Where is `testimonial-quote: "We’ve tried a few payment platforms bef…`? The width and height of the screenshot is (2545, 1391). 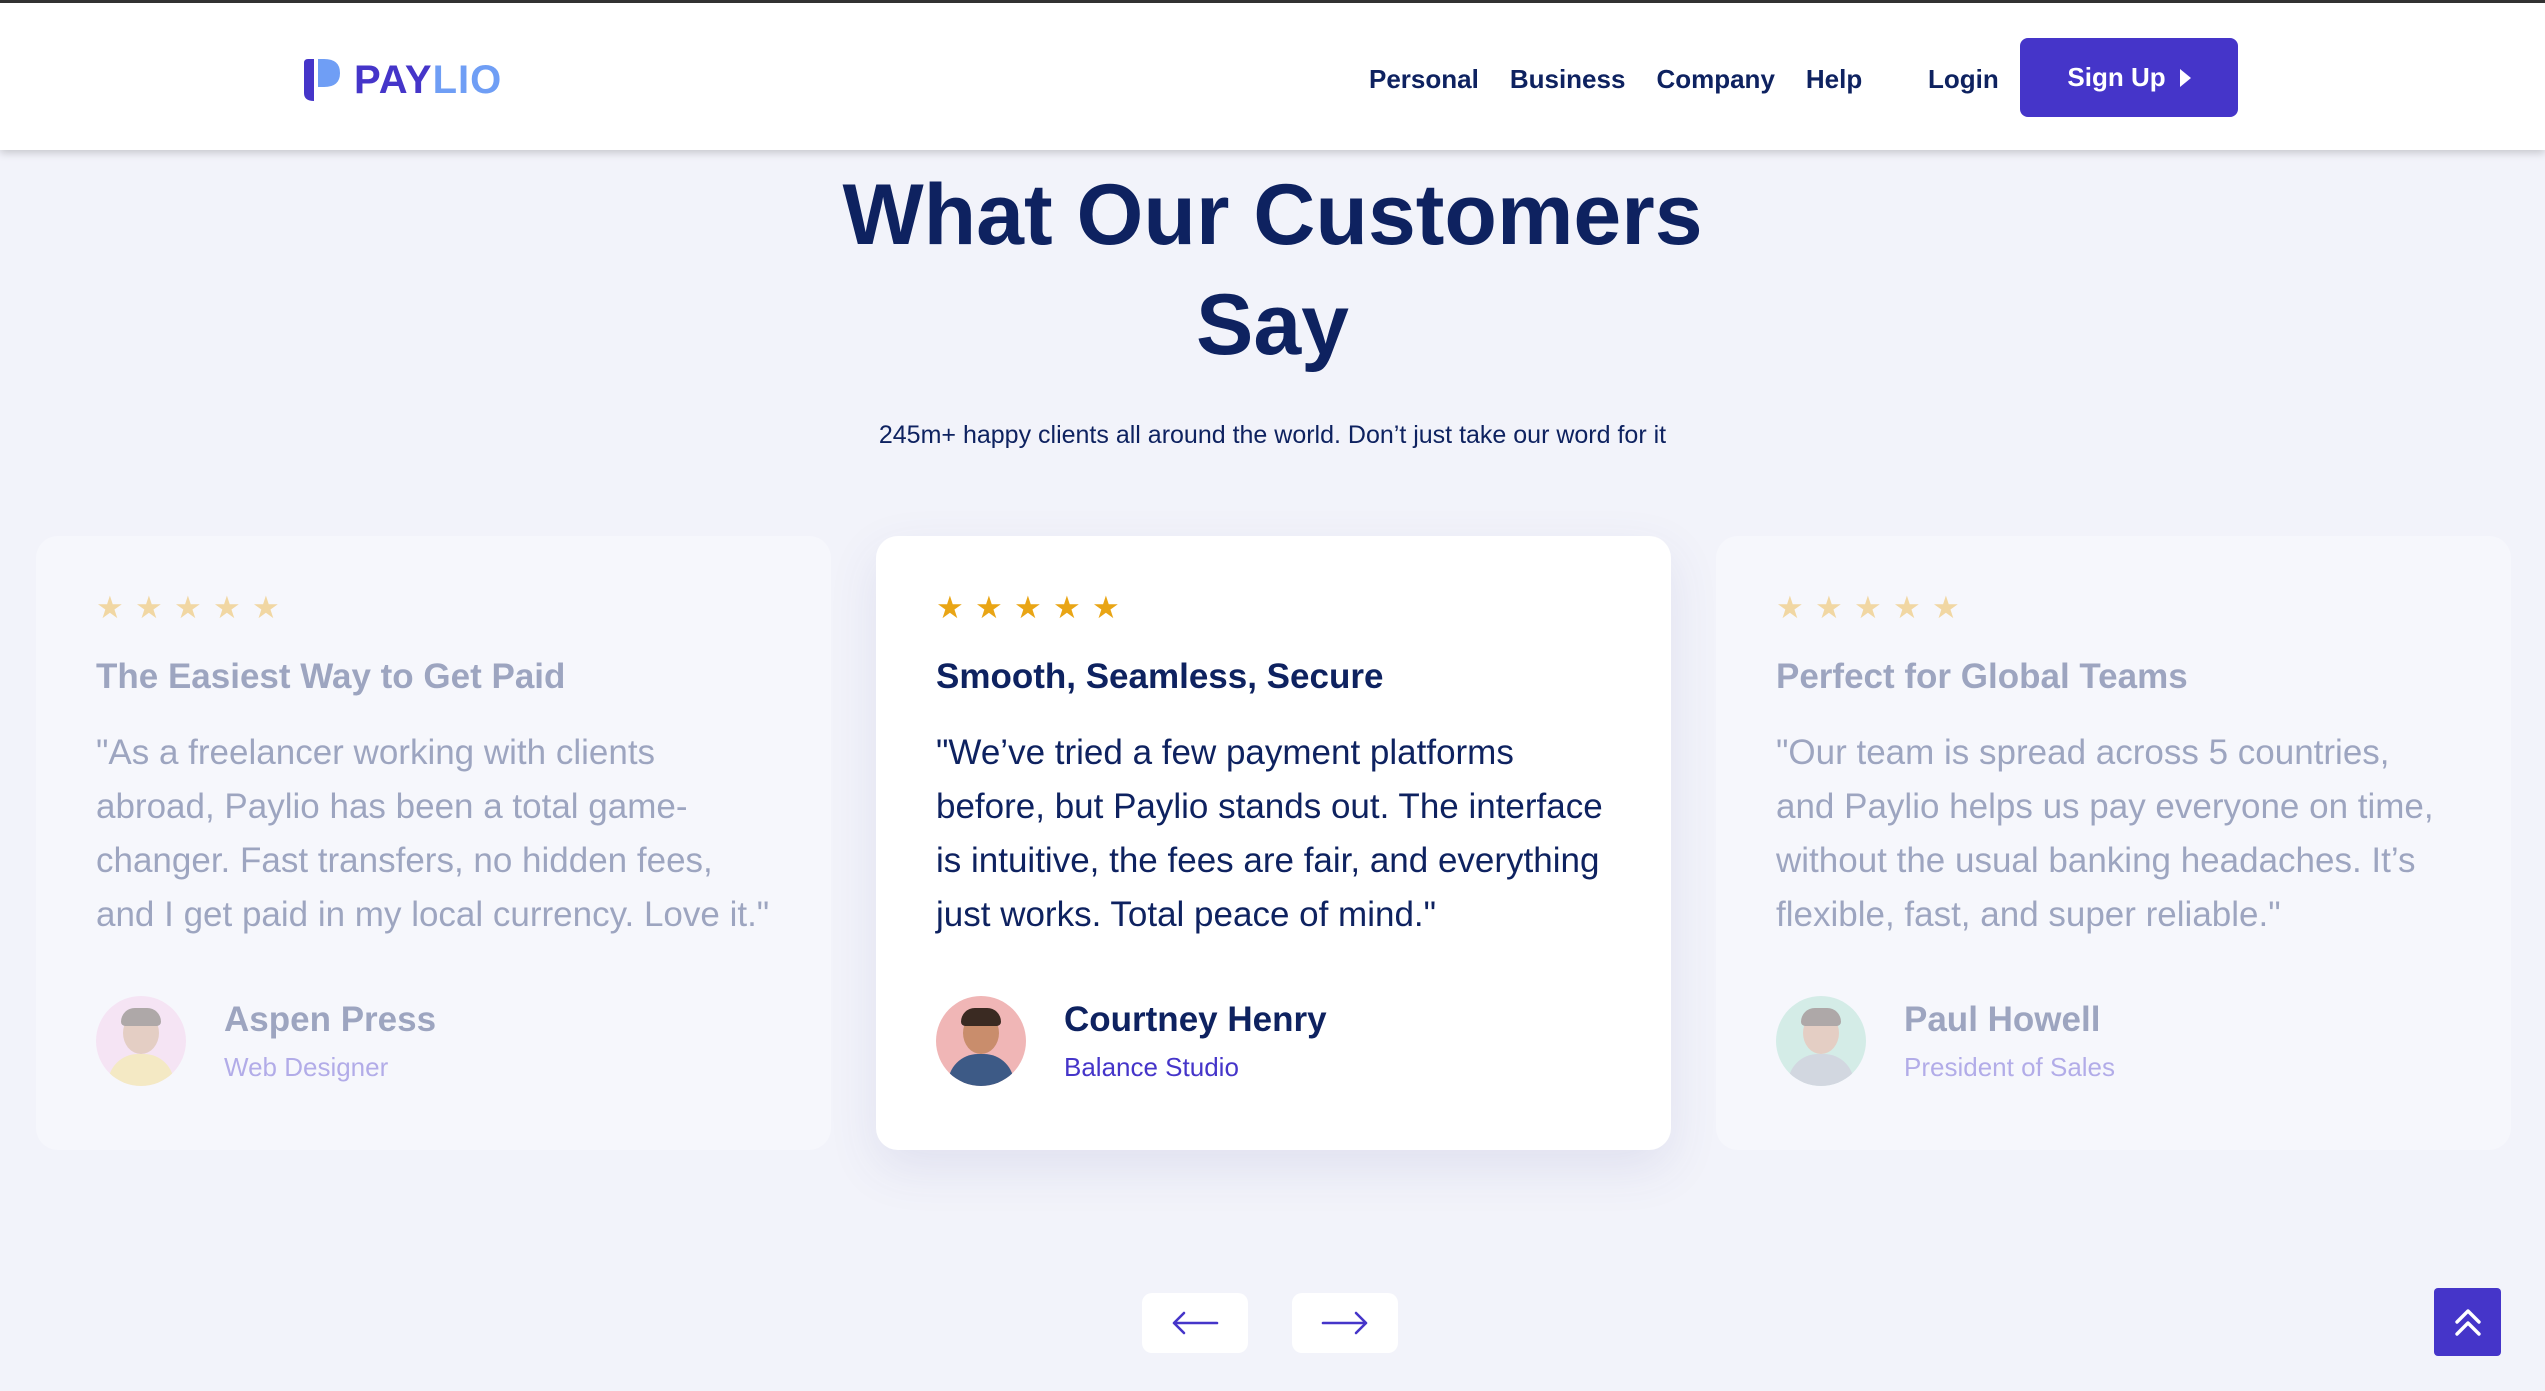 testimonial-quote: "We’ve tried a few payment platforms bef… is located at coordinates (1269, 833).